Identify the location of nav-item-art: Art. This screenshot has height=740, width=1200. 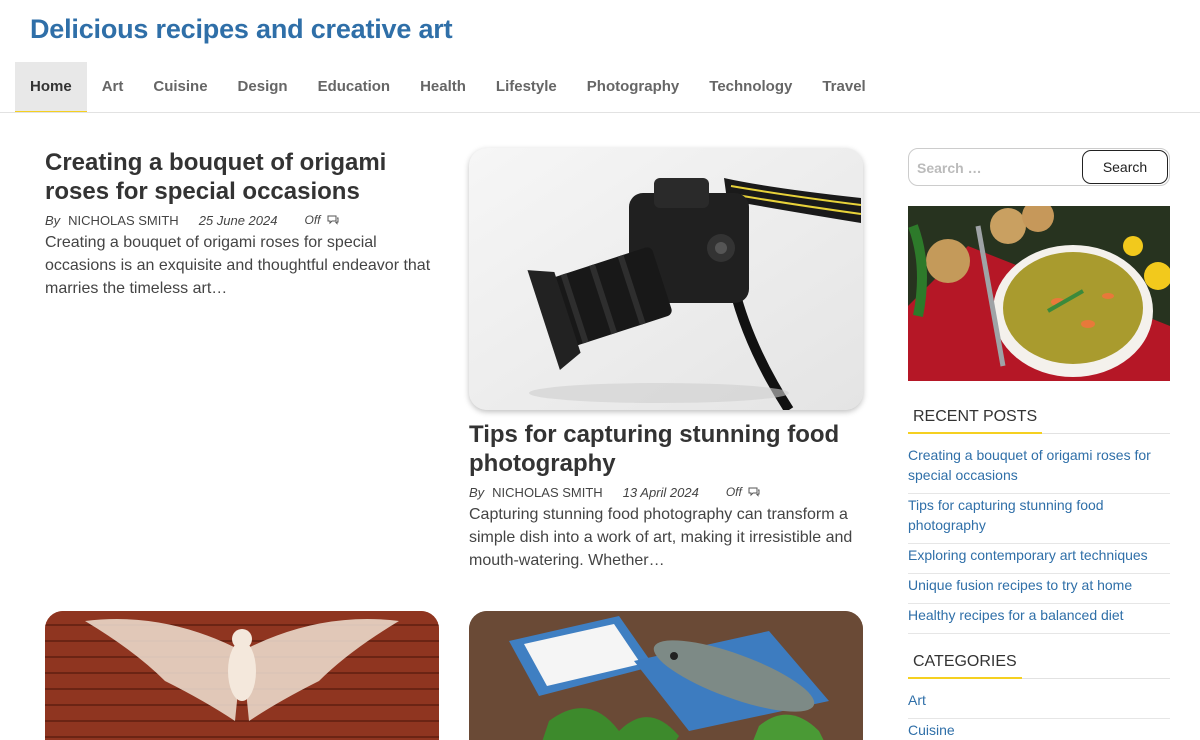
(113, 87).